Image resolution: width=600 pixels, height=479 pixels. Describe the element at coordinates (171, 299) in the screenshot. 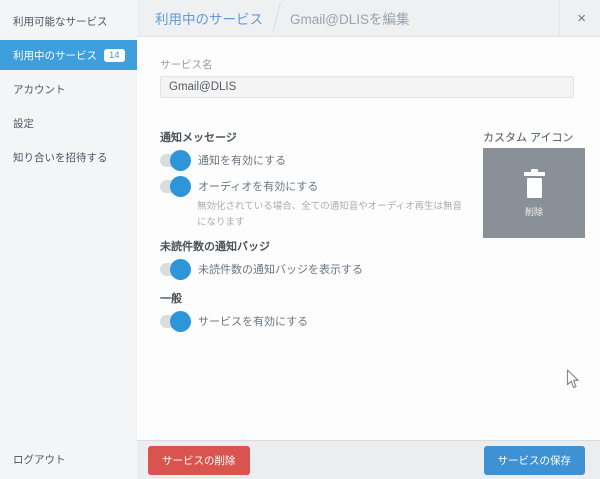

I see `general-heading: 一般` at that location.